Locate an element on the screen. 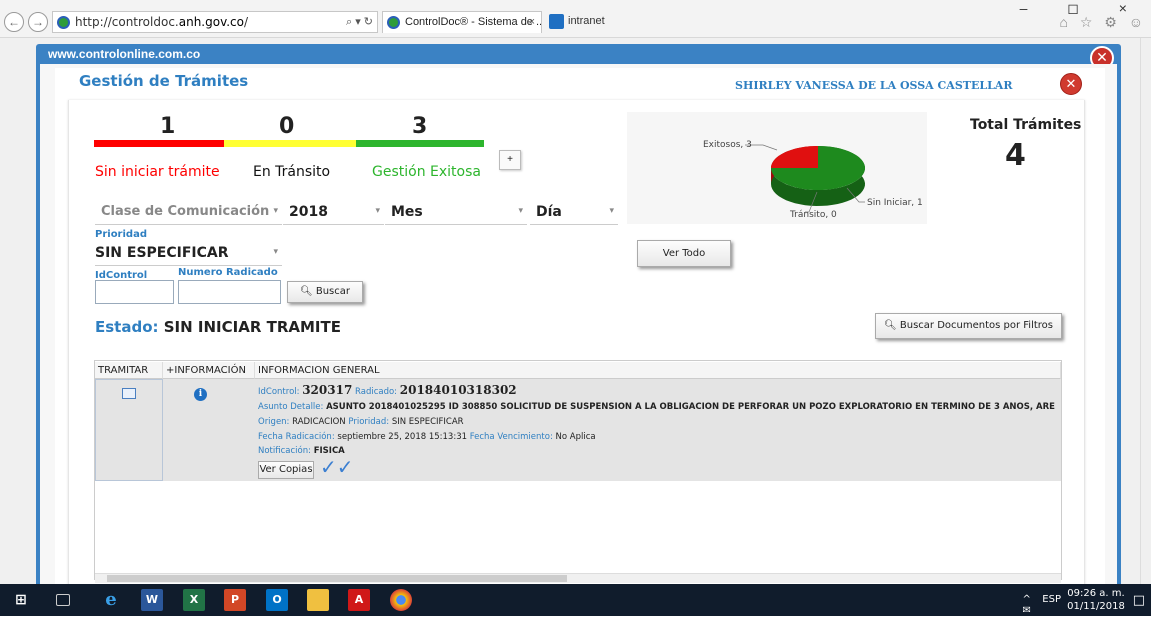  taskbar: ⊞ e W X P O A is located at coordinates (575, 600).